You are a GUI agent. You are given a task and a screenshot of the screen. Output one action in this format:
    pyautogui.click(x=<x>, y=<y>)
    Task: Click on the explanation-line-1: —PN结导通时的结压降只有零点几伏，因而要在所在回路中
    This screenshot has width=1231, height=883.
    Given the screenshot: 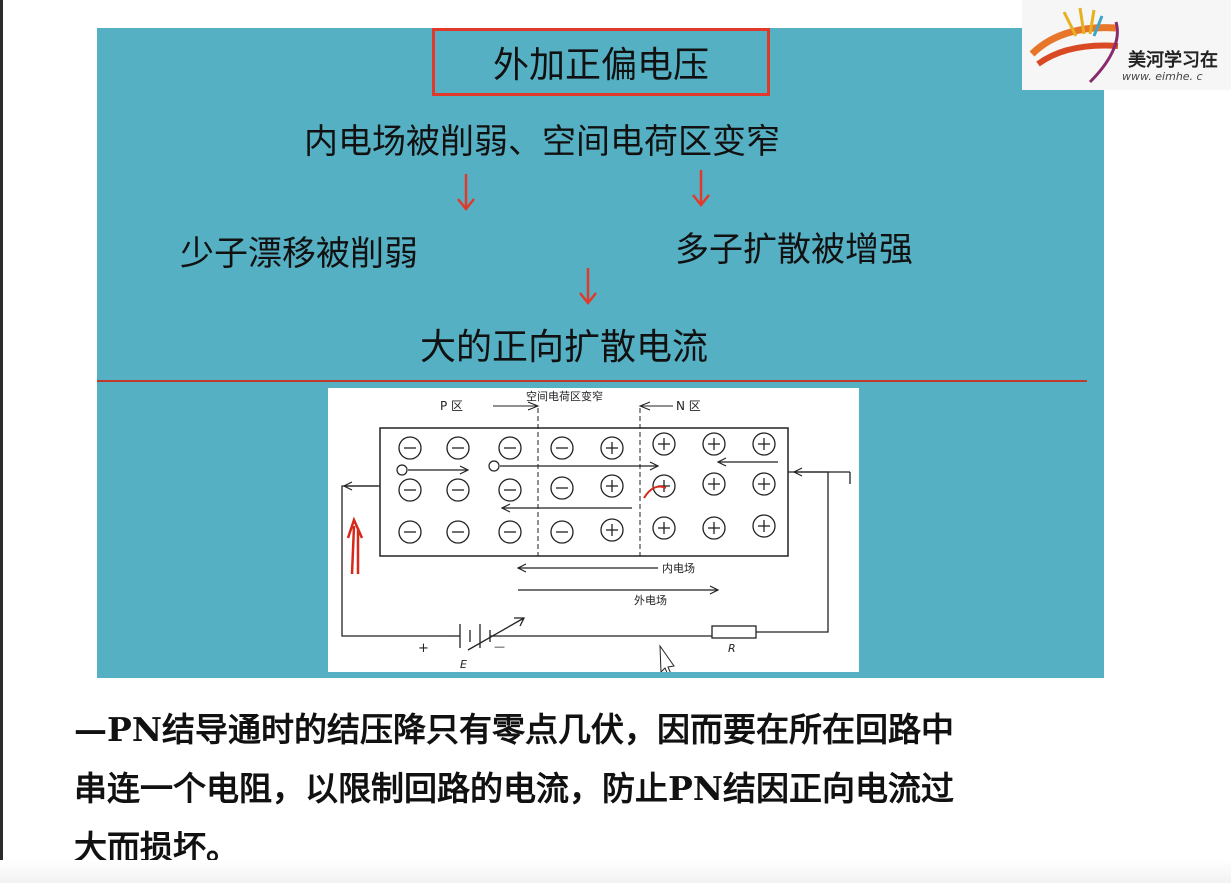 What is the action you would take?
    pyautogui.click(x=514, y=729)
    